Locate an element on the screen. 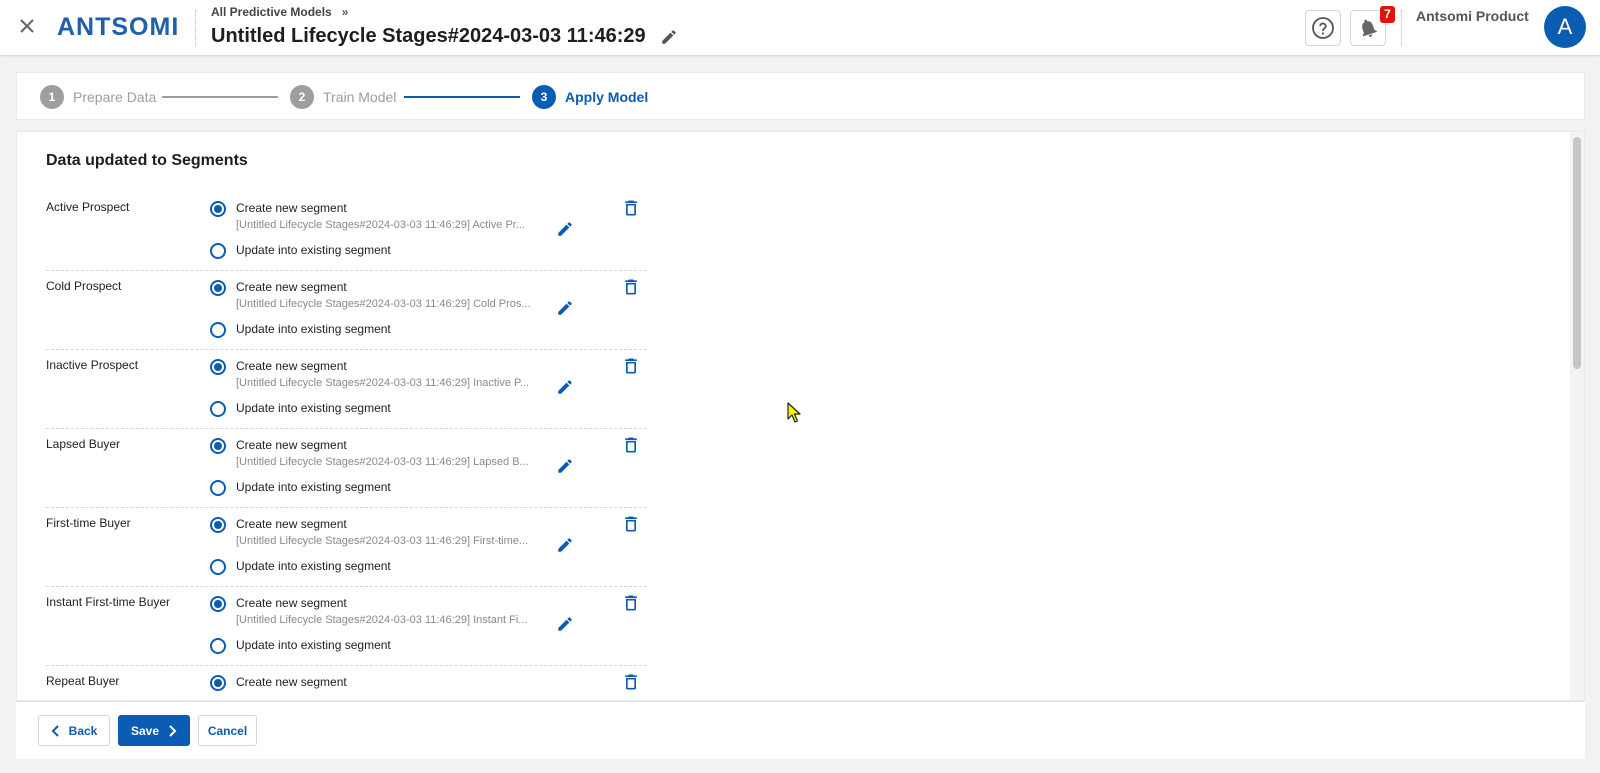 The width and height of the screenshot is (1600, 773). step-number: 1 is located at coordinates (52, 97).